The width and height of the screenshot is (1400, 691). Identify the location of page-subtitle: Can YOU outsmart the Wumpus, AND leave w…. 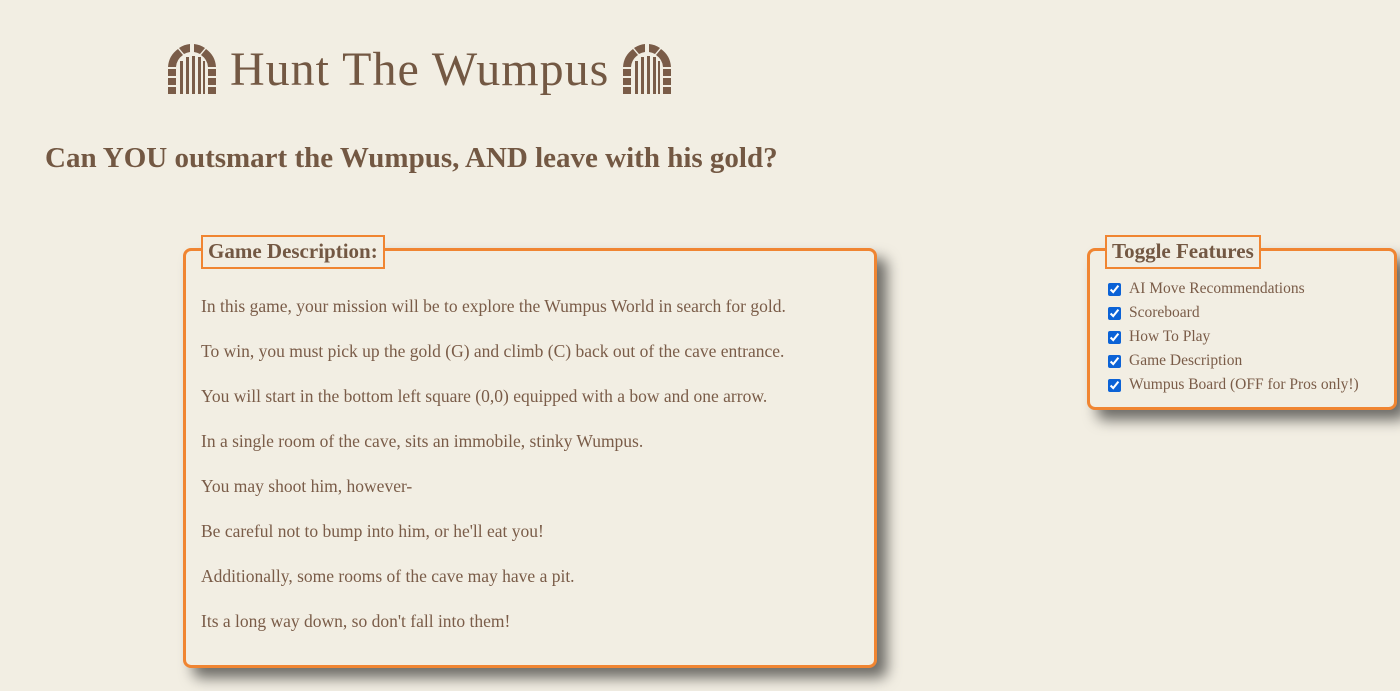
(411, 158).